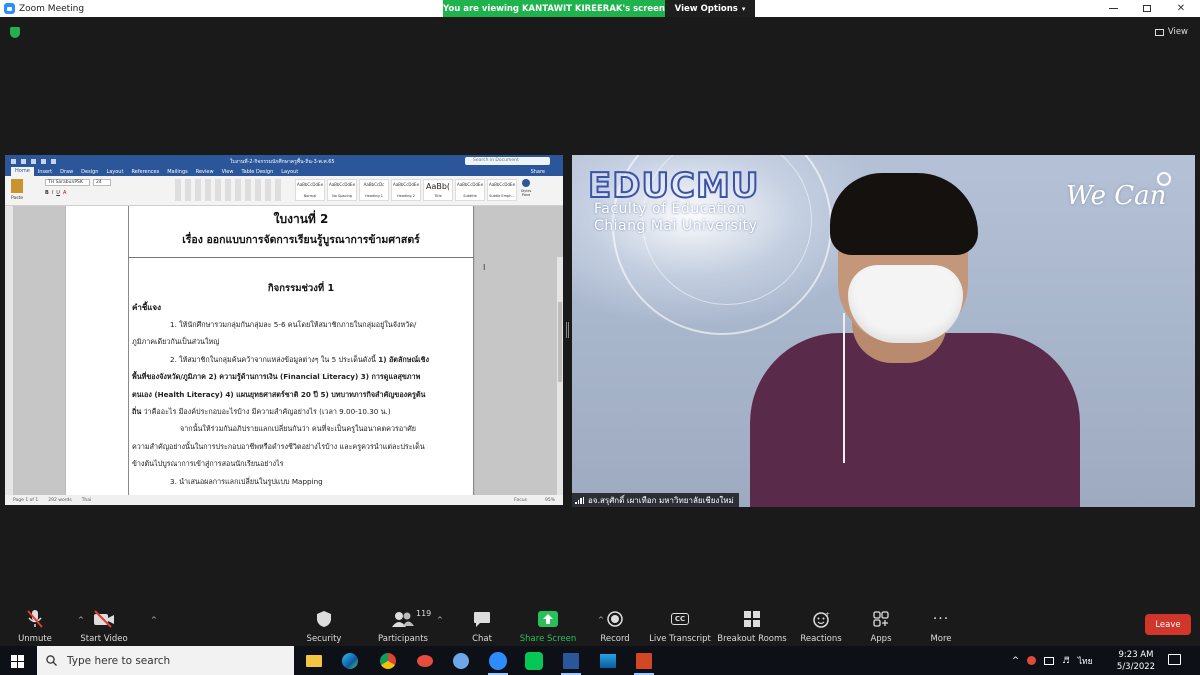 The image size is (1200, 675). Describe the element at coordinates (15, 32) in the screenshot. I see `encryption-shield-icon` at that location.